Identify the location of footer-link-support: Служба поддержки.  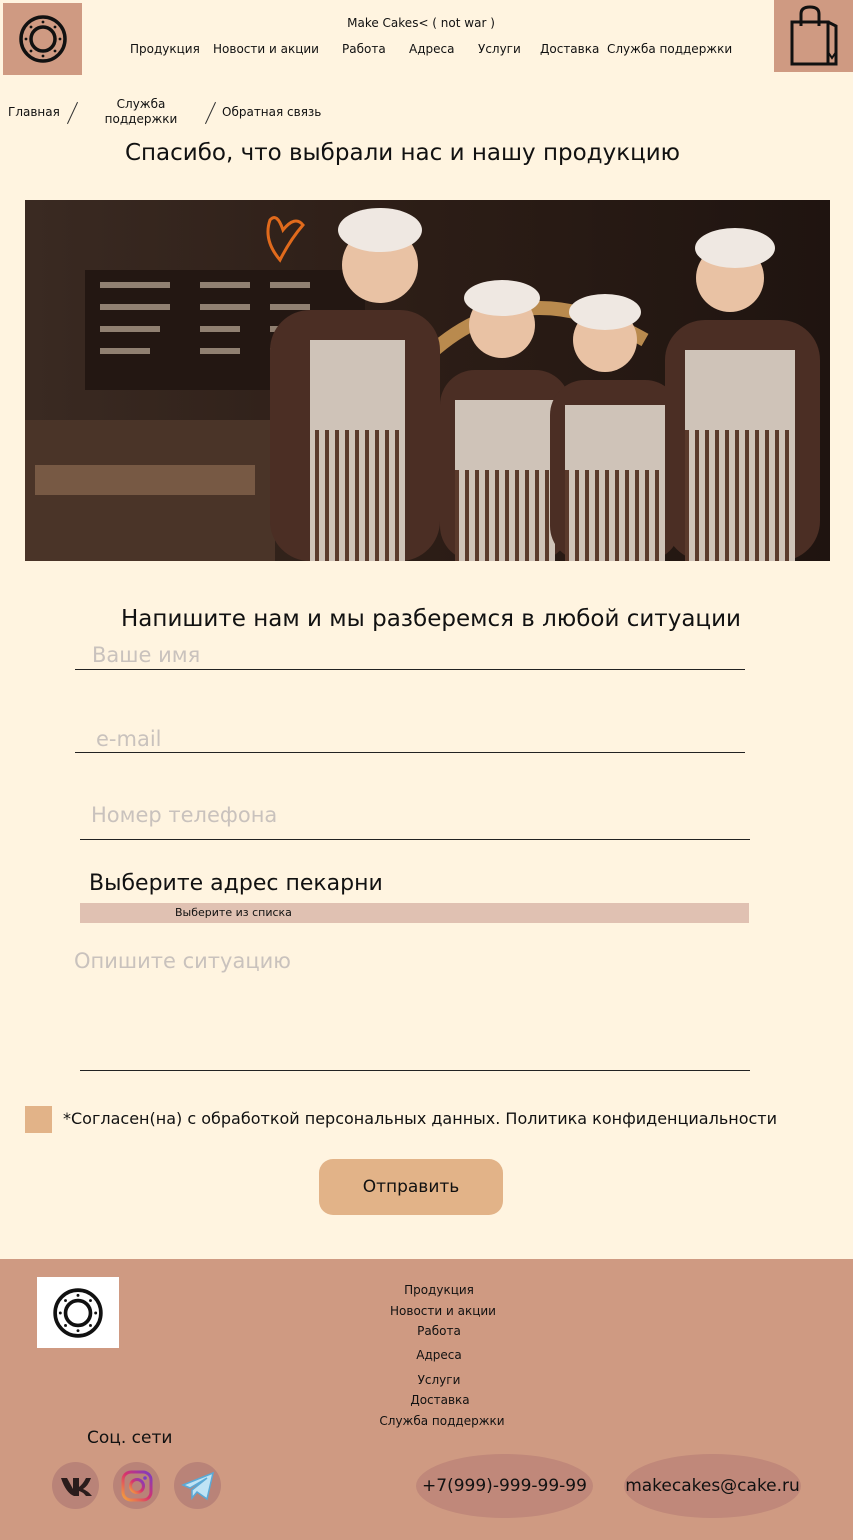
(442, 1421).